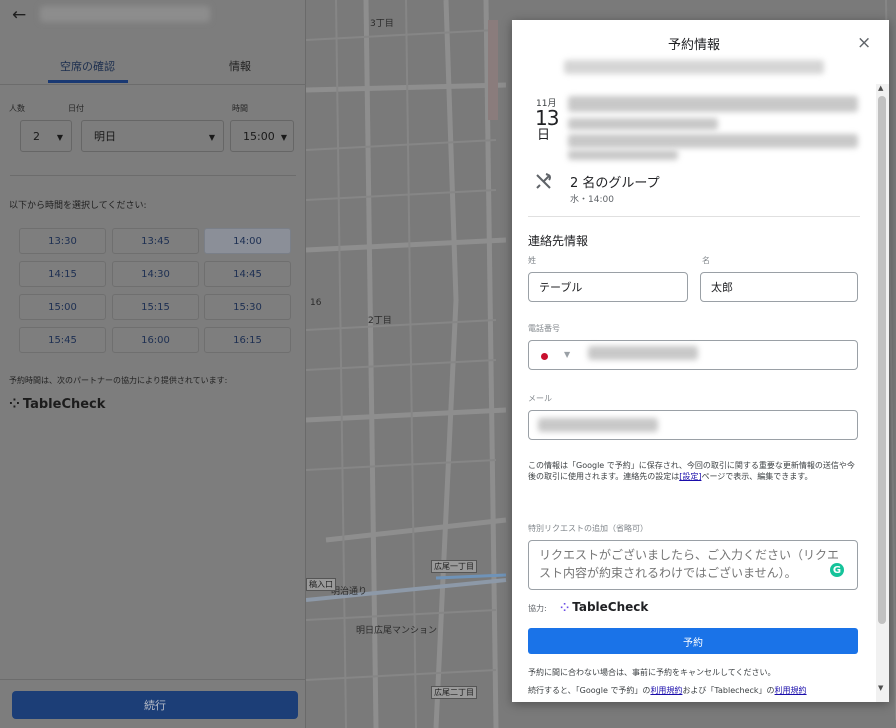 The image size is (896, 728). What do you see at coordinates (62, 241) in the screenshot?
I see `time-slot-button: 13:30` at bounding box center [62, 241].